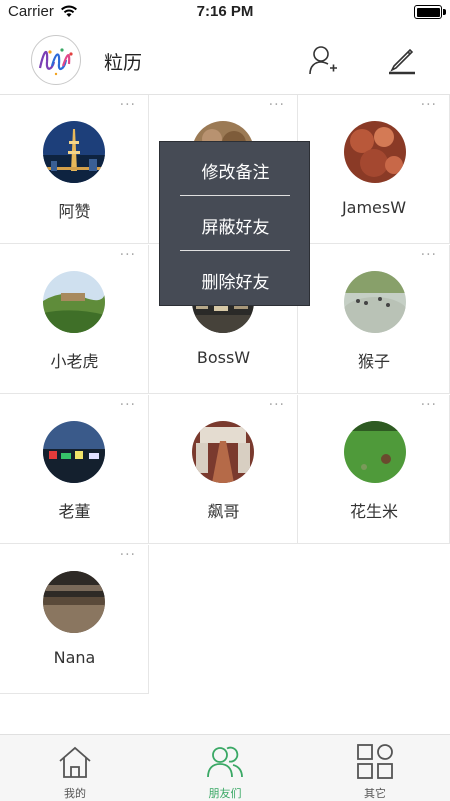 The image size is (450, 801). What do you see at coordinates (402, 60) in the screenshot?
I see `edit-icon` at bounding box center [402, 60].